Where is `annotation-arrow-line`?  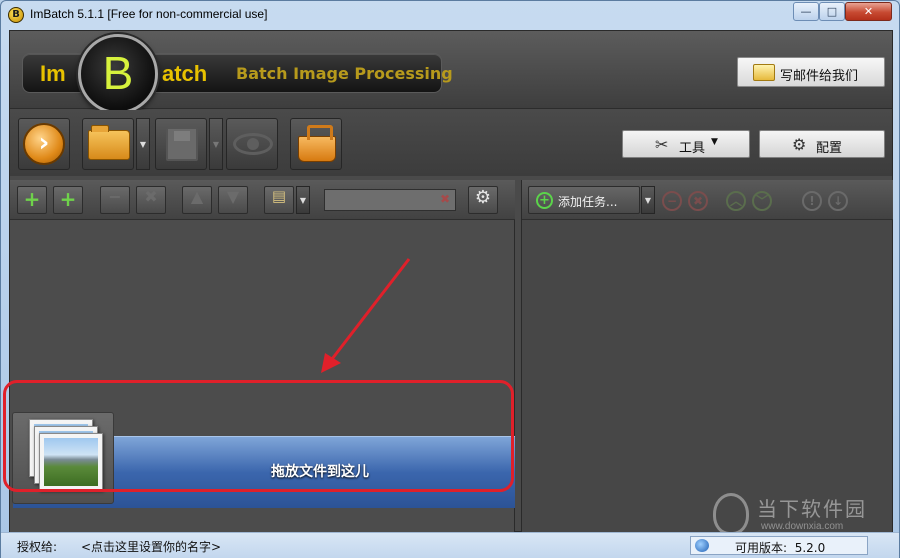 annotation-arrow-line is located at coordinates (369, 311).